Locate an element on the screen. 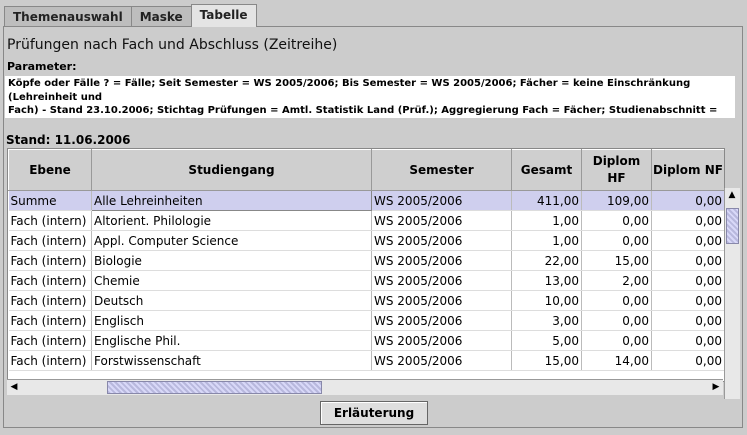  tab-themenauswahl: Themenauswahl is located at coordinates (68, 16).